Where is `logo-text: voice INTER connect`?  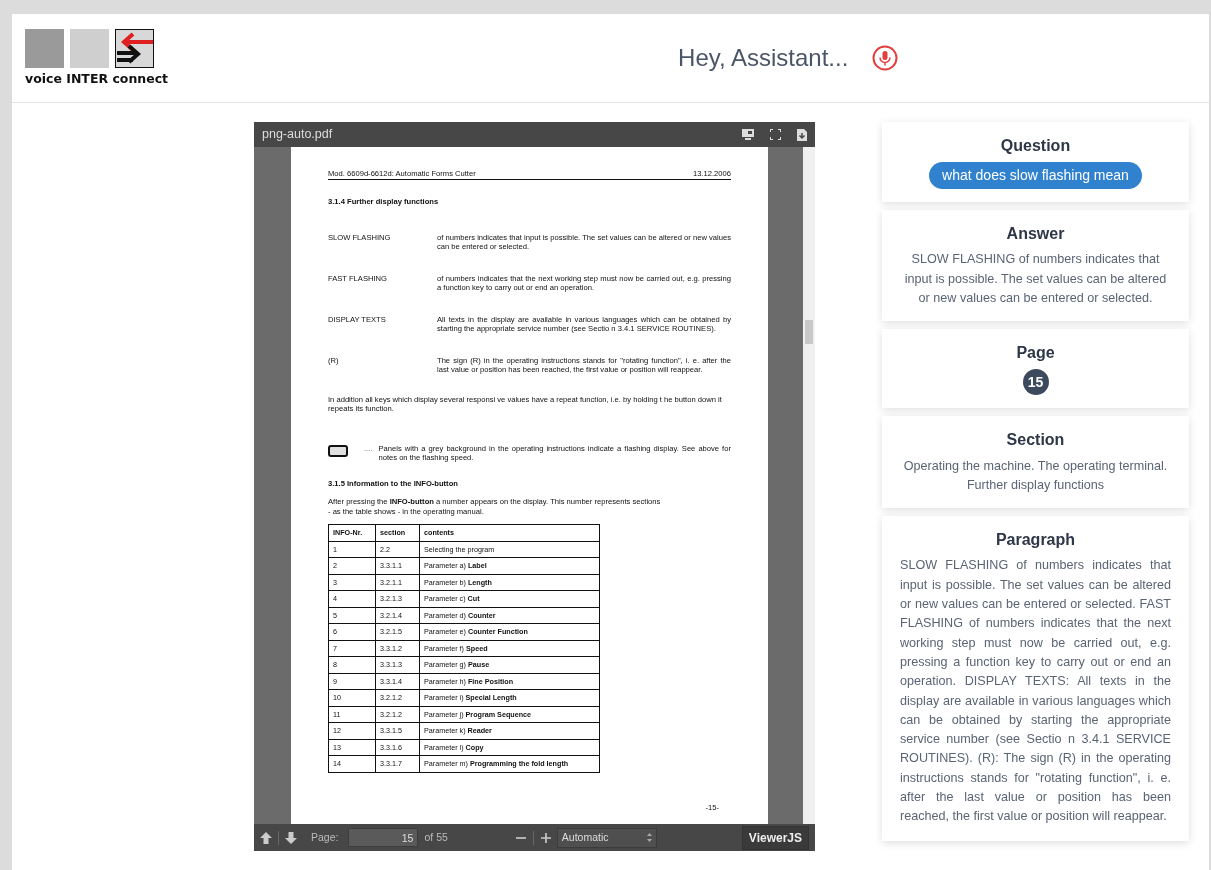
logo-text: voice INTER connect is located at coordinates (97, 79).